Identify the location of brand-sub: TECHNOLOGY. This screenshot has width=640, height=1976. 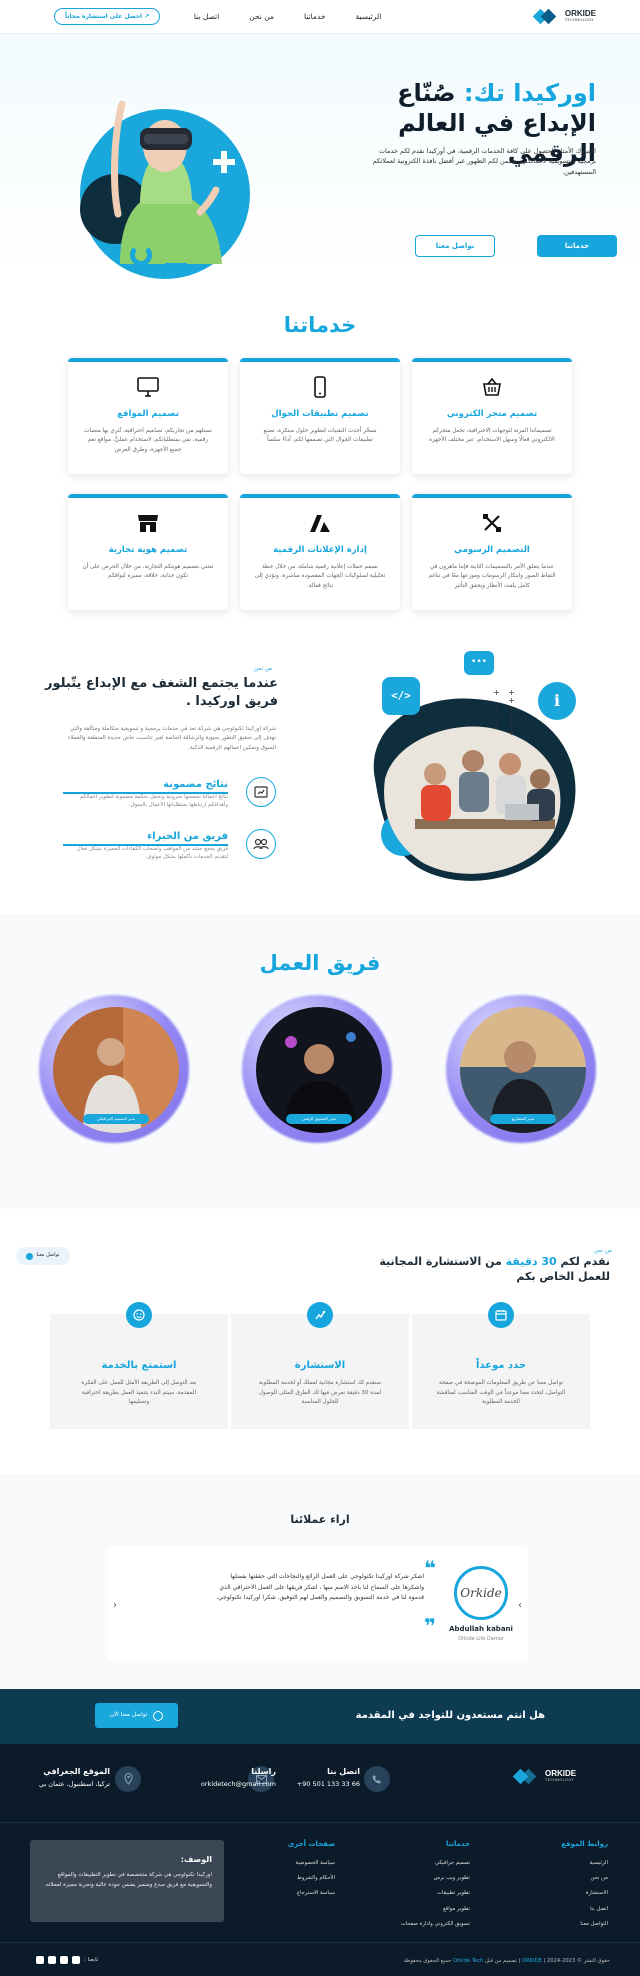
(579, 19).